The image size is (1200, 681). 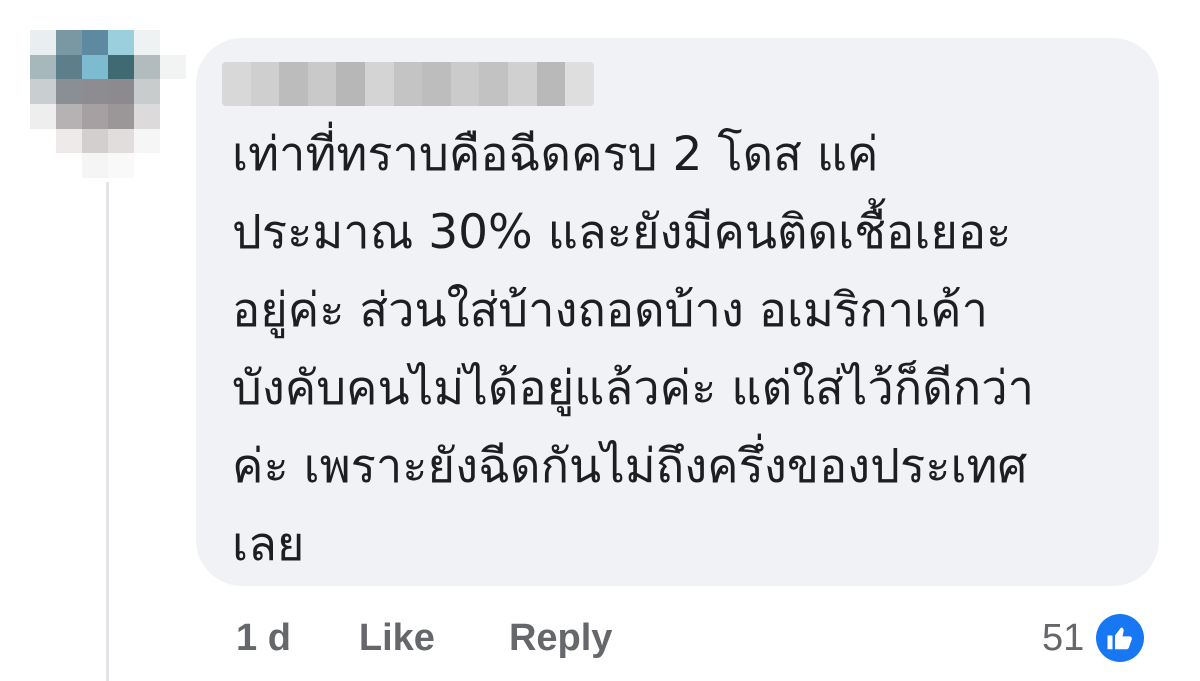 I want to click on like-button: Like, so click(x=397, y=638).